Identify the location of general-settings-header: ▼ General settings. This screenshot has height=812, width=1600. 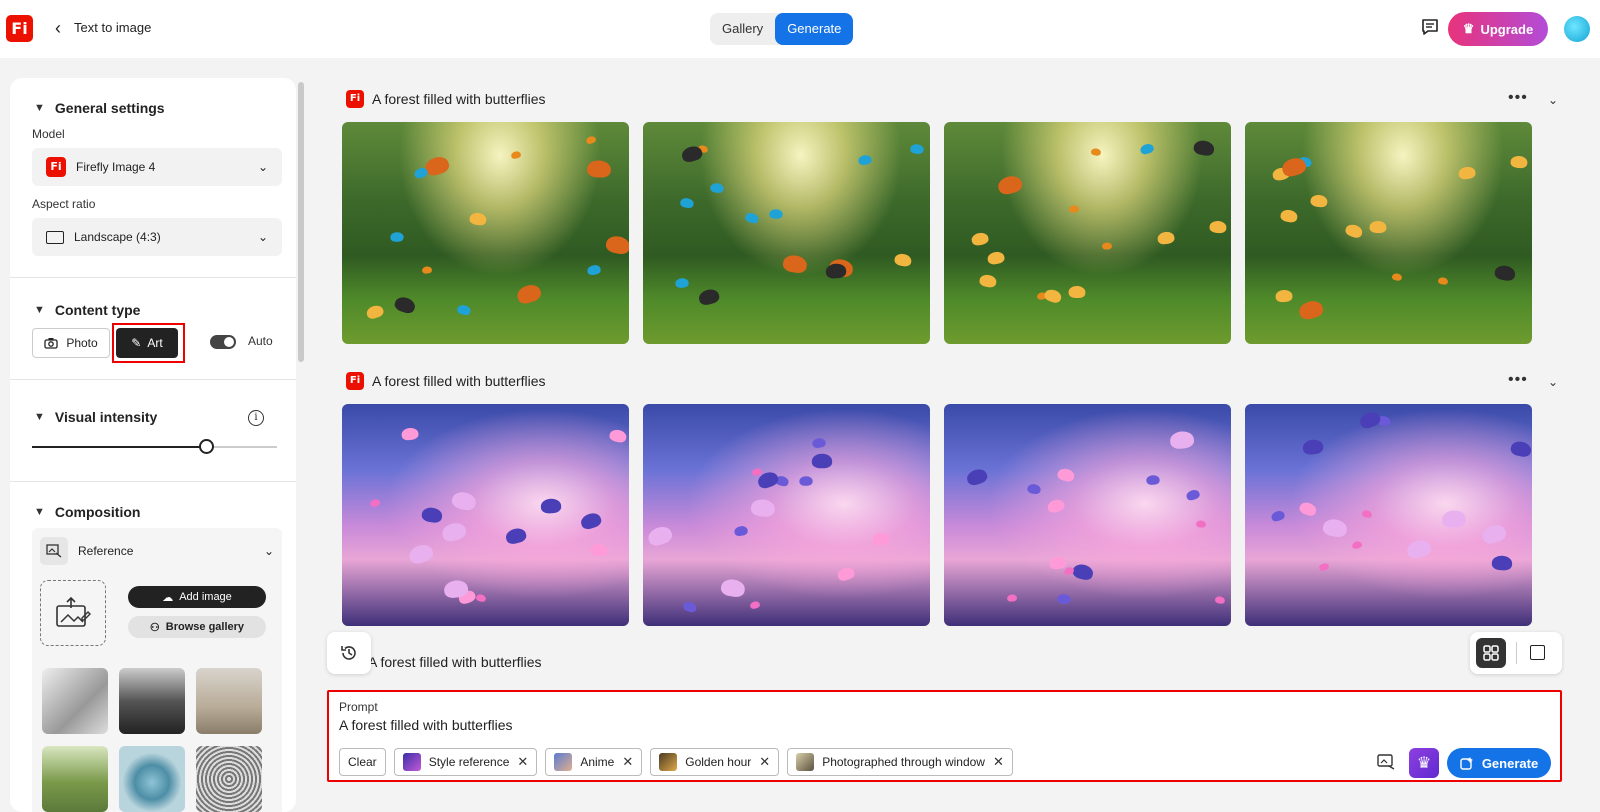
(99, 108).